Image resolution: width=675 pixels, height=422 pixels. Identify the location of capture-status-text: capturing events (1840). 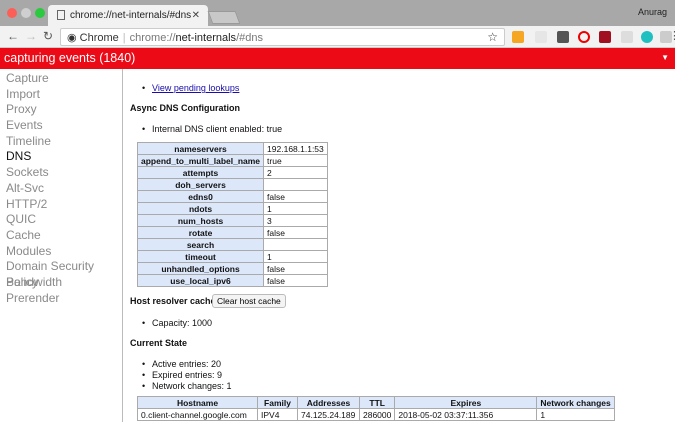
(70, 58).